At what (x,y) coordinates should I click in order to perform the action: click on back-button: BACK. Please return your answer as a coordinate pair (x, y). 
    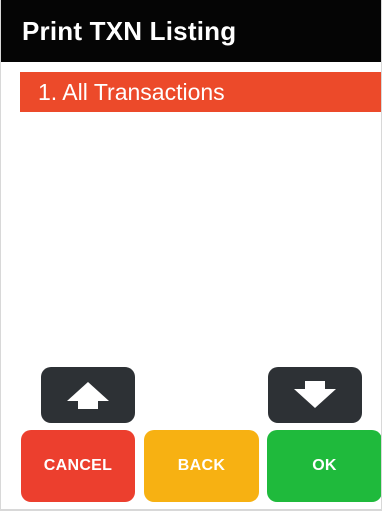
    Looking at the image, I should click on (201, 466).